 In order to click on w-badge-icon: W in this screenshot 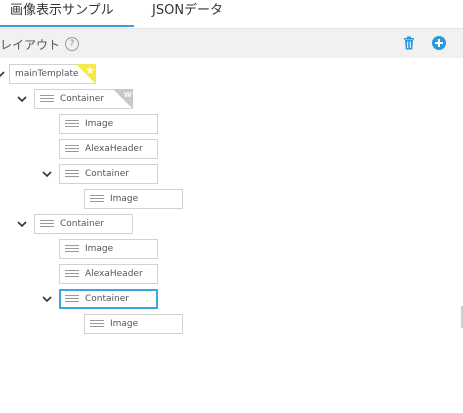, I will do `click(123, 99)`.